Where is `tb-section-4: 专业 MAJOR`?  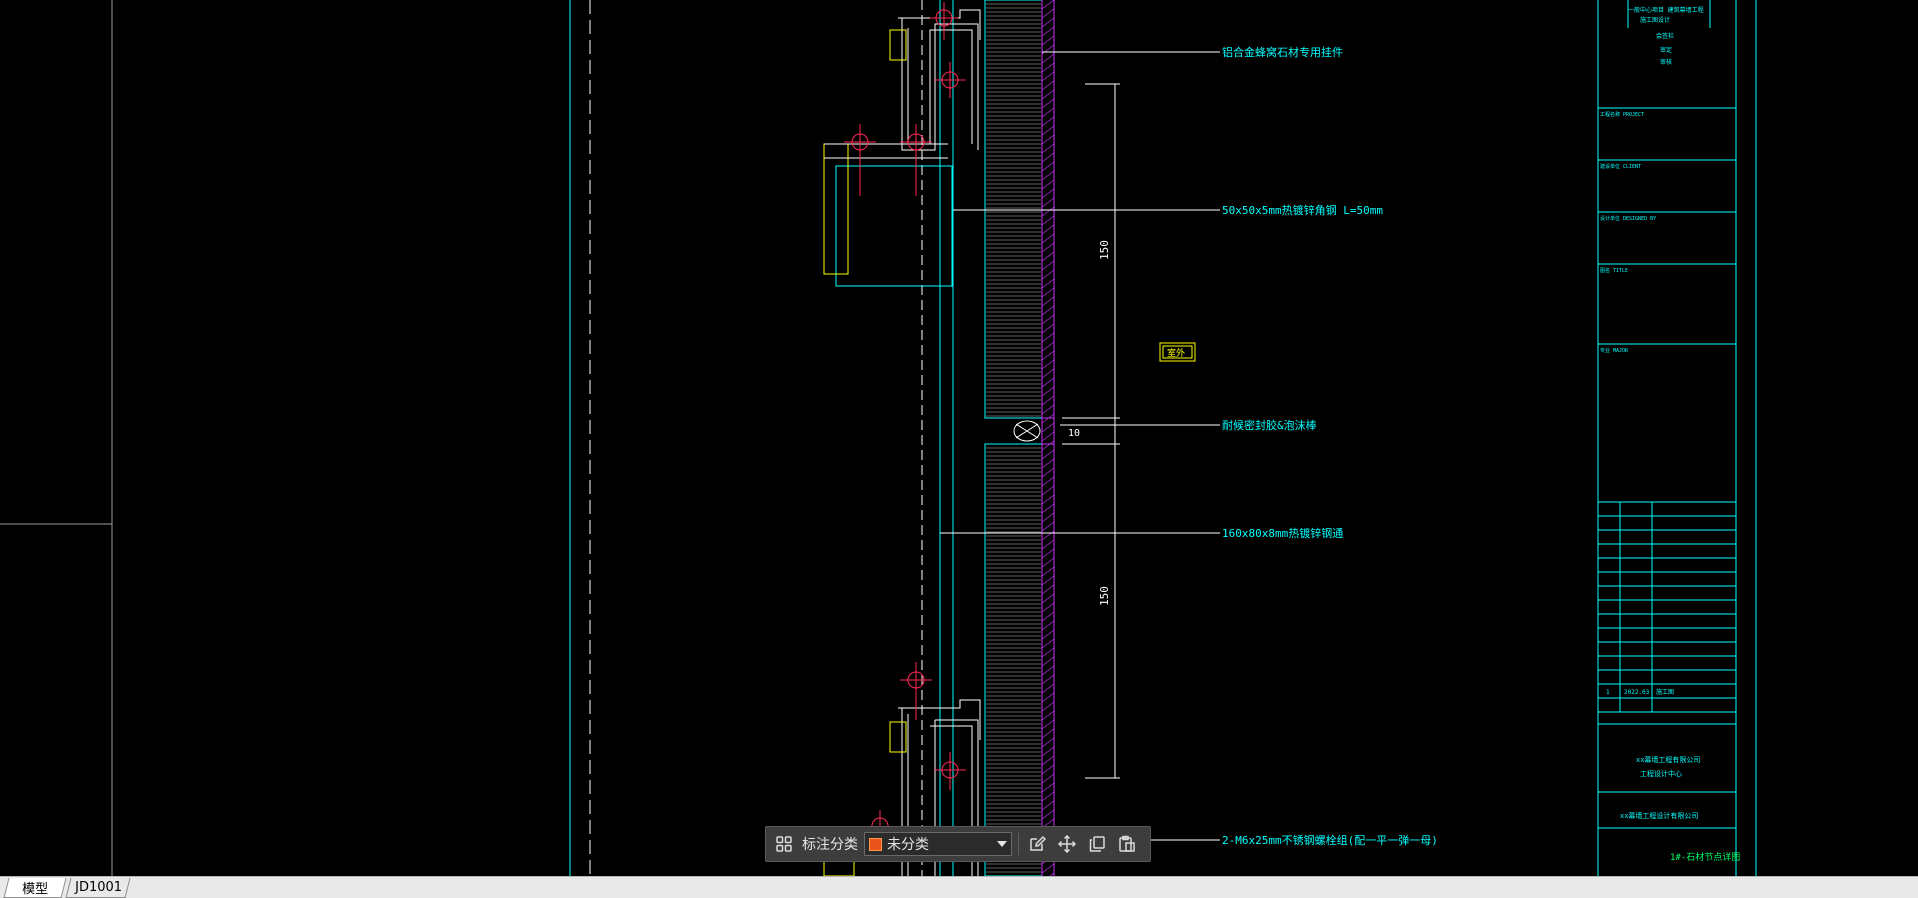 tb-section-4: 专业 MAJOR is located at coordinates (1614, 350).